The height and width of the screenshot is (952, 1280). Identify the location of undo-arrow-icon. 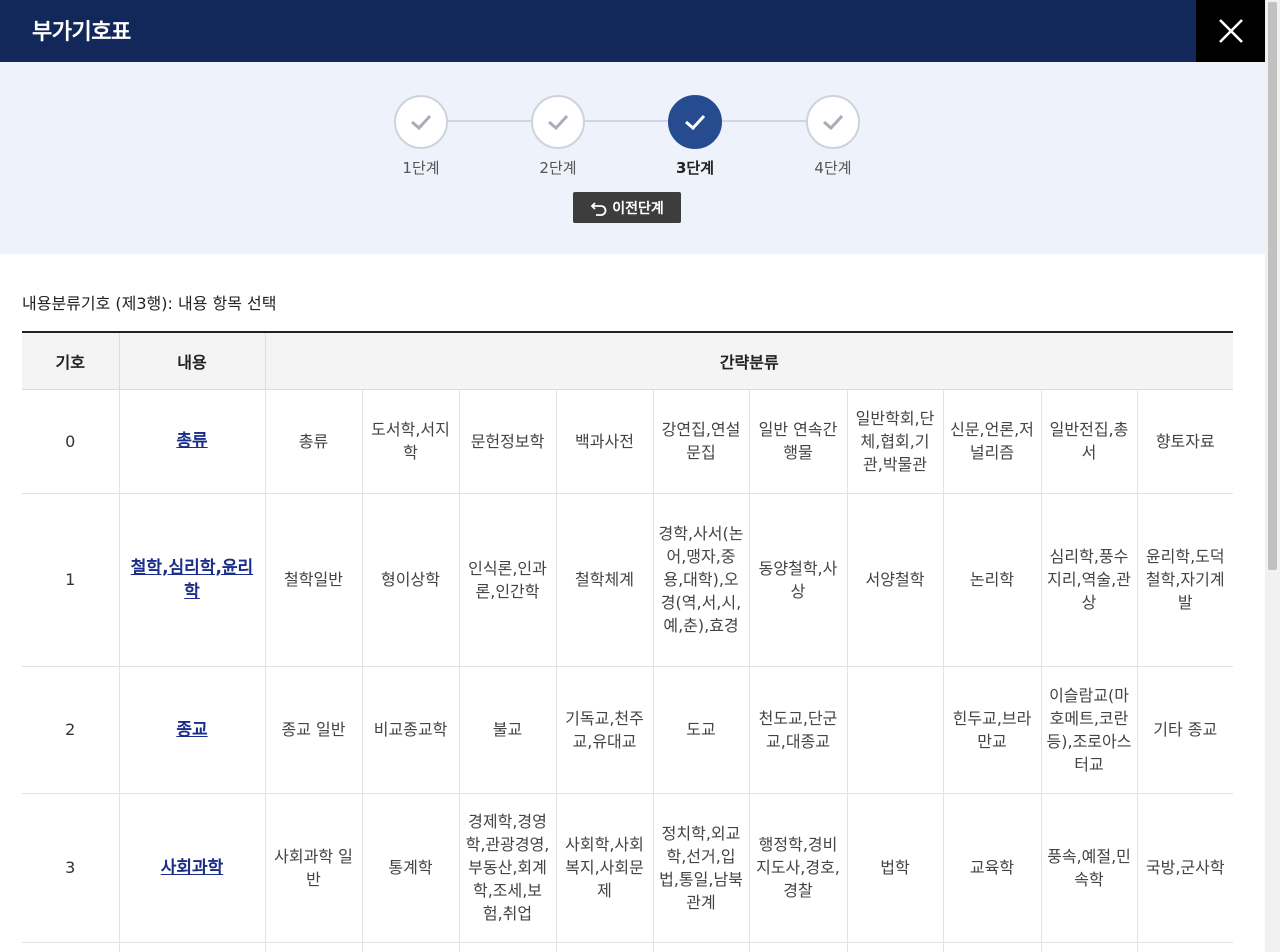
(598, 208).